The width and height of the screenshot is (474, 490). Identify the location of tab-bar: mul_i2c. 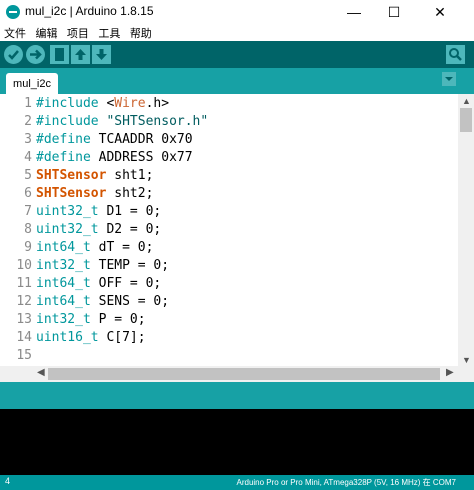
(237, 81).